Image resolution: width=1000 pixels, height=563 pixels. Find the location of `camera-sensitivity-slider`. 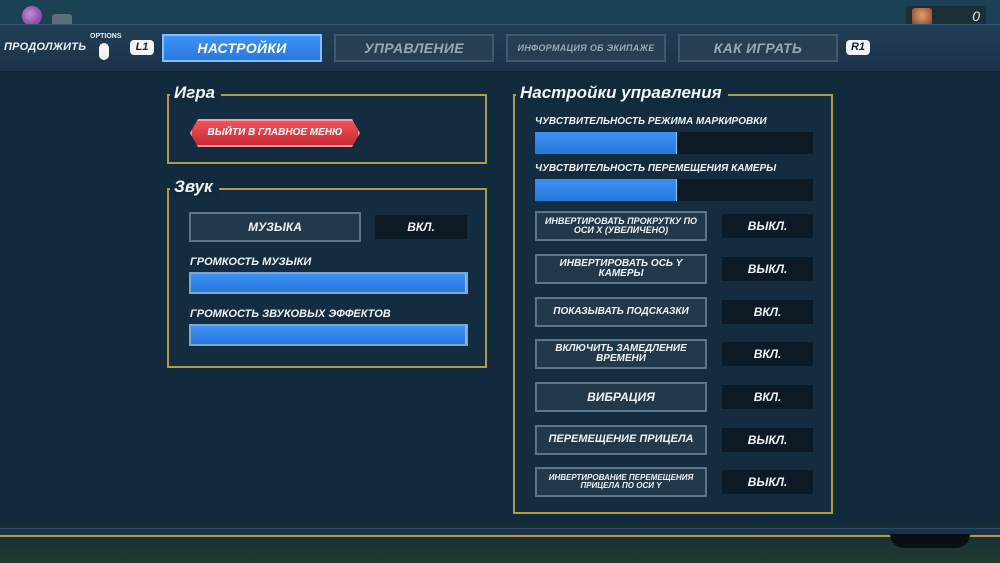

camera-sensitivity-slider is located at coordinates (674, 190).